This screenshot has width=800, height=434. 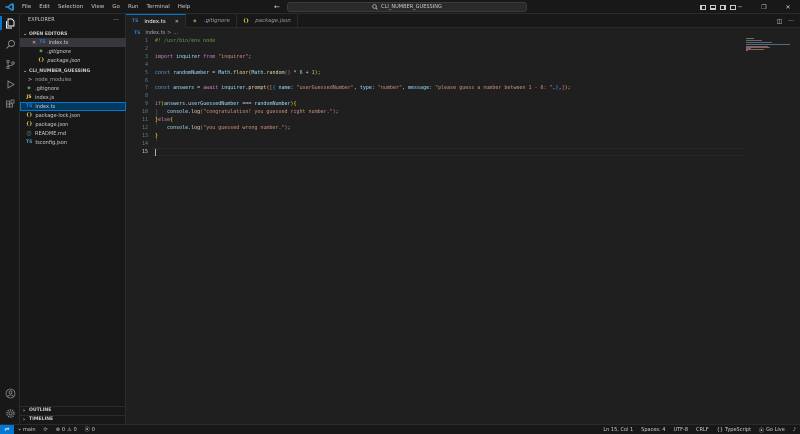 What do you see at coordinates (155, 33) in the screenshot?
I see `breadcrumb-file: index.ts` at bounding box center [155, 33].